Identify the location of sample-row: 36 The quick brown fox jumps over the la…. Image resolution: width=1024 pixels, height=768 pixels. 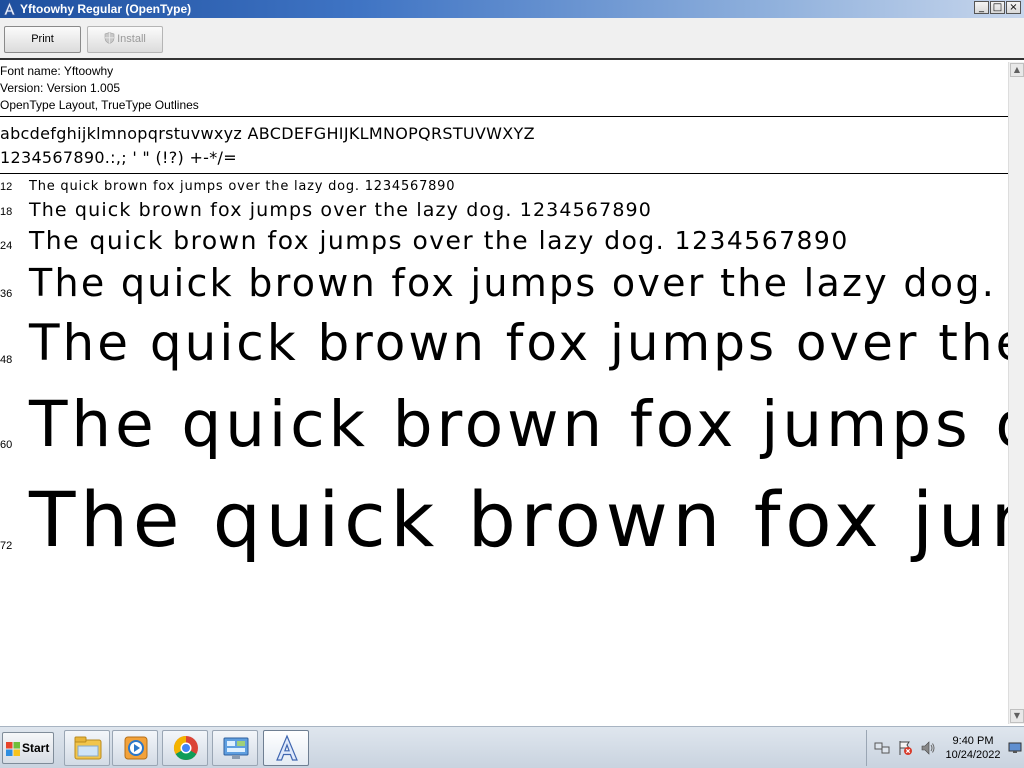
(504, 283).